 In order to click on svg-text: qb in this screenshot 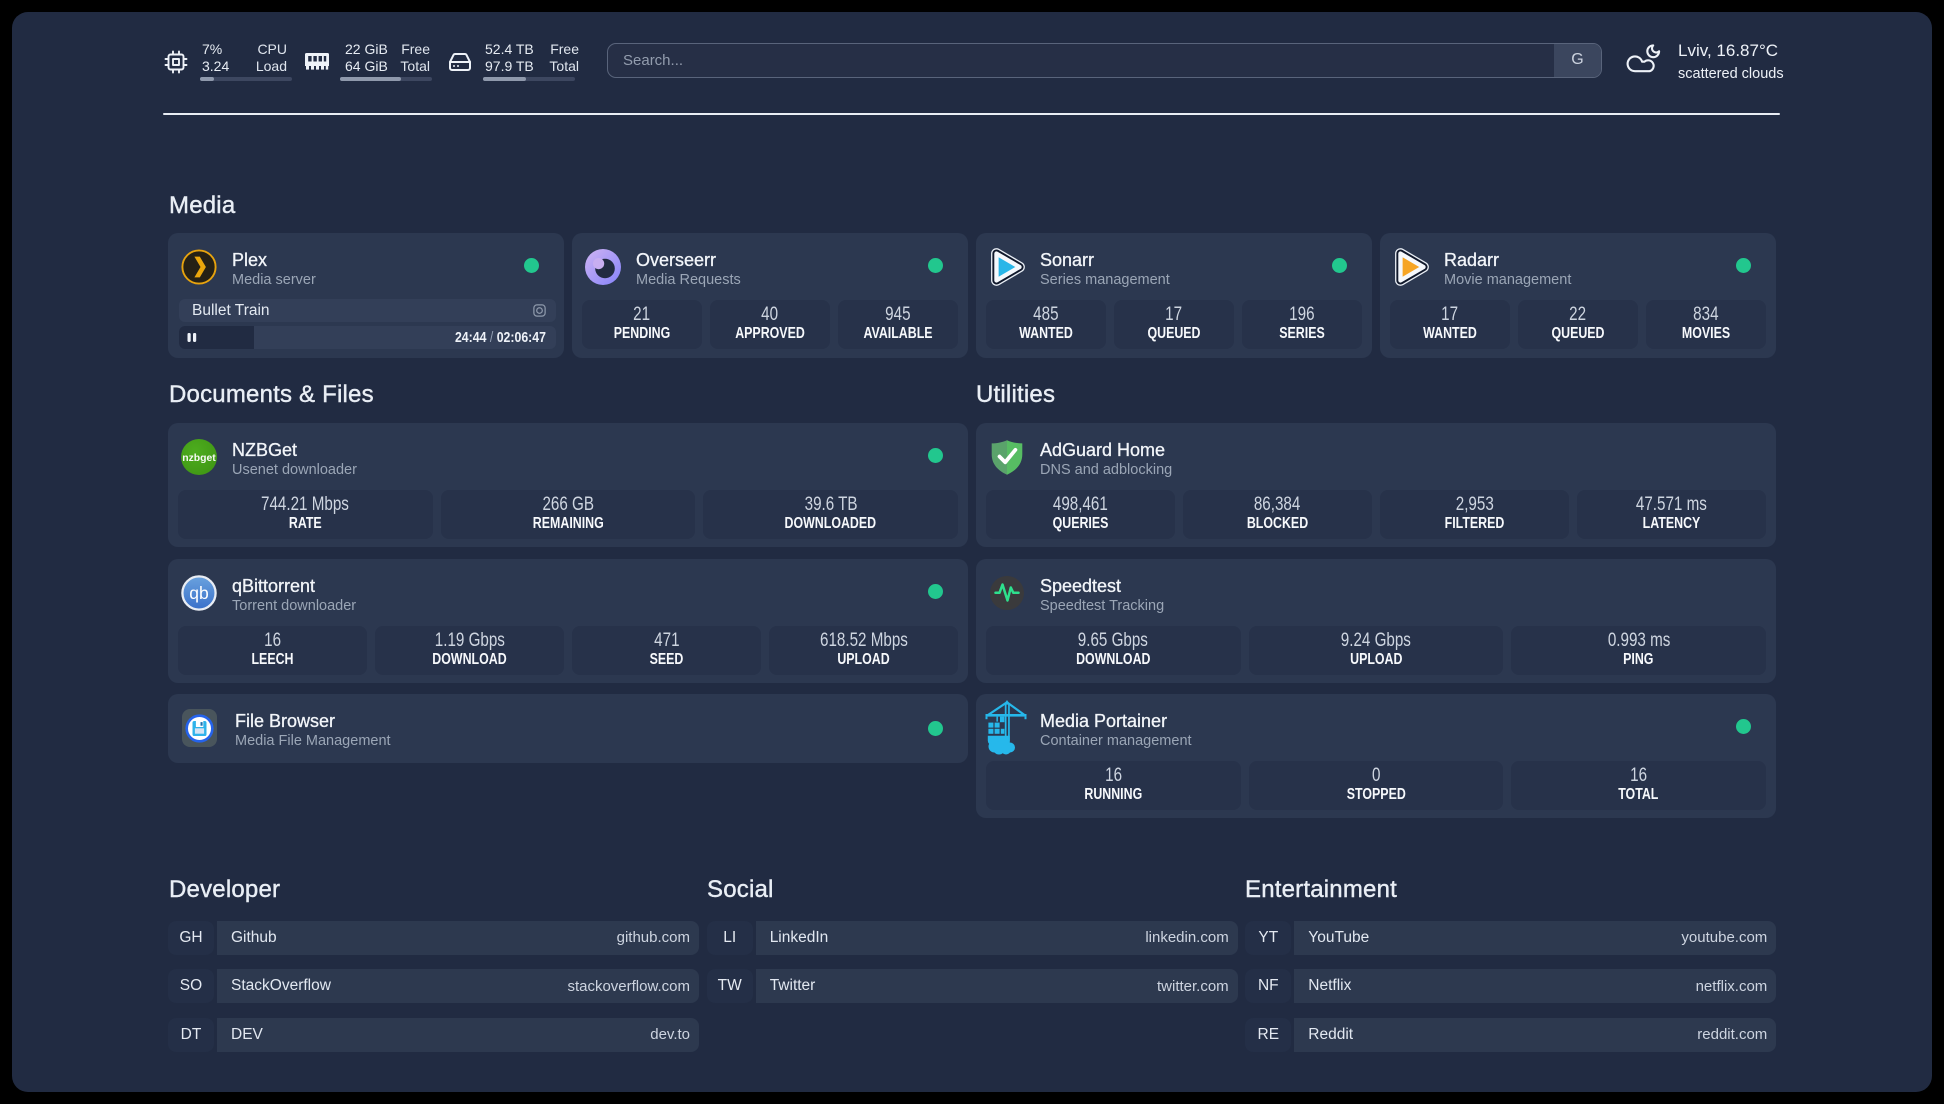, I will do `click(198, 593)`.